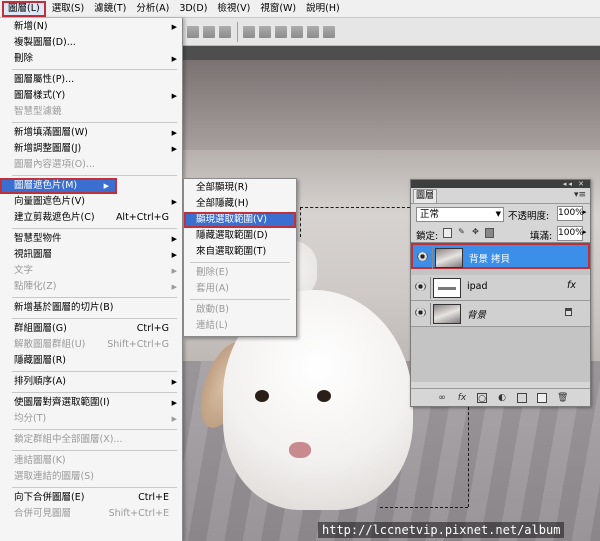  I want to click on lock-label: 鎖定:, so click(427, 236).